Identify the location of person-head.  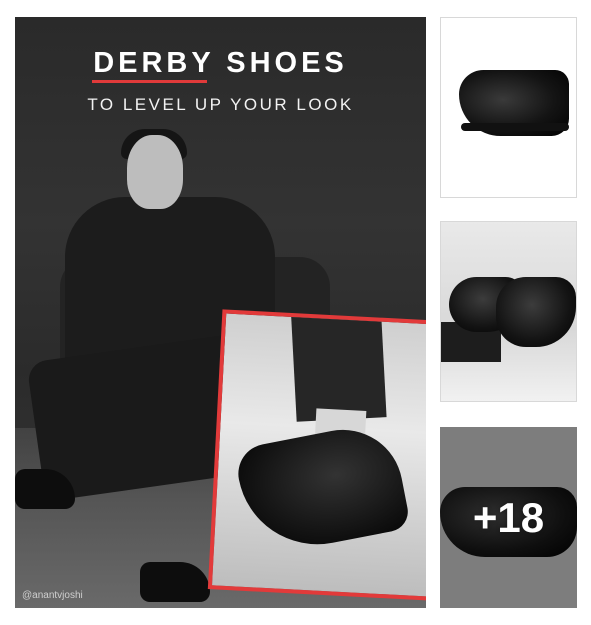
(155, 172).